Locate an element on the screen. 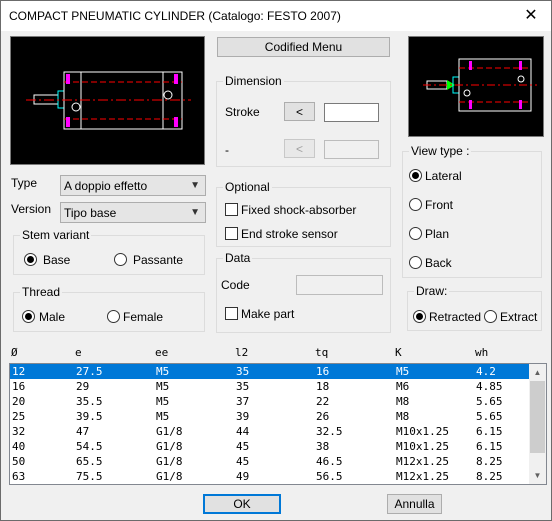 The image size is (552, 521). table-cell: 47 is located at coordinates (83, 431).